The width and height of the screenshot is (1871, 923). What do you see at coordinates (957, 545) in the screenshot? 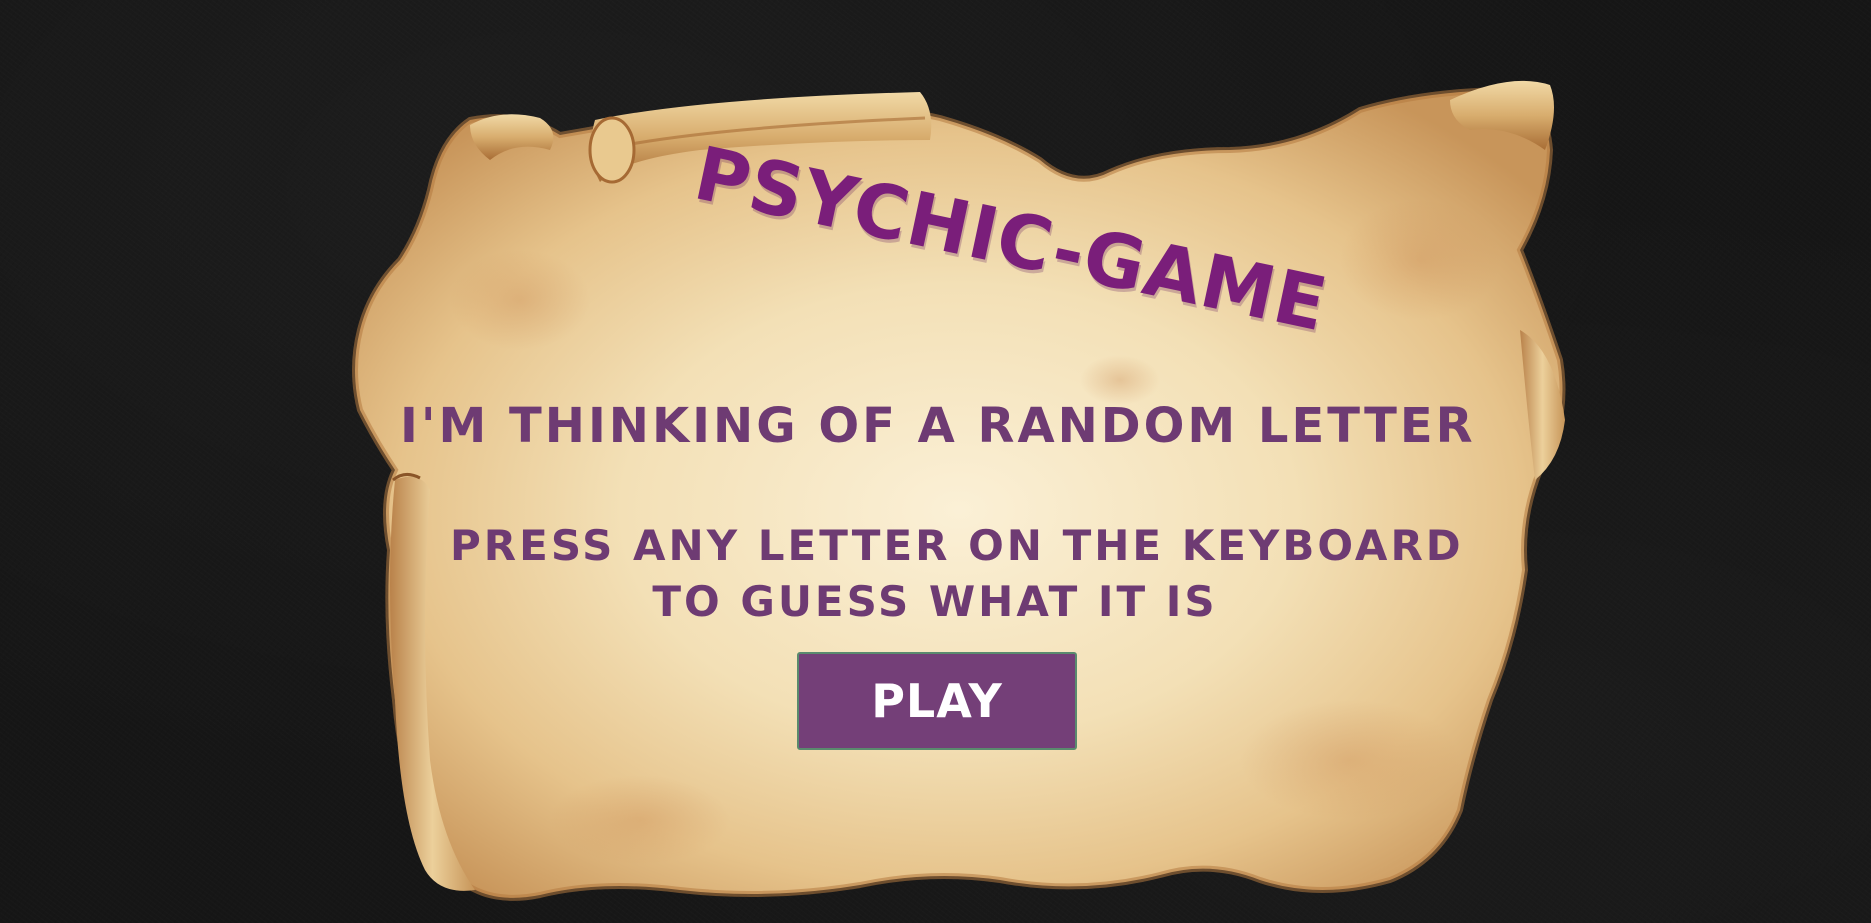
I see `instructions-line-1: PRESS ANY LETTER ON THE KEYBOARD` at bounding box center [957, 545].